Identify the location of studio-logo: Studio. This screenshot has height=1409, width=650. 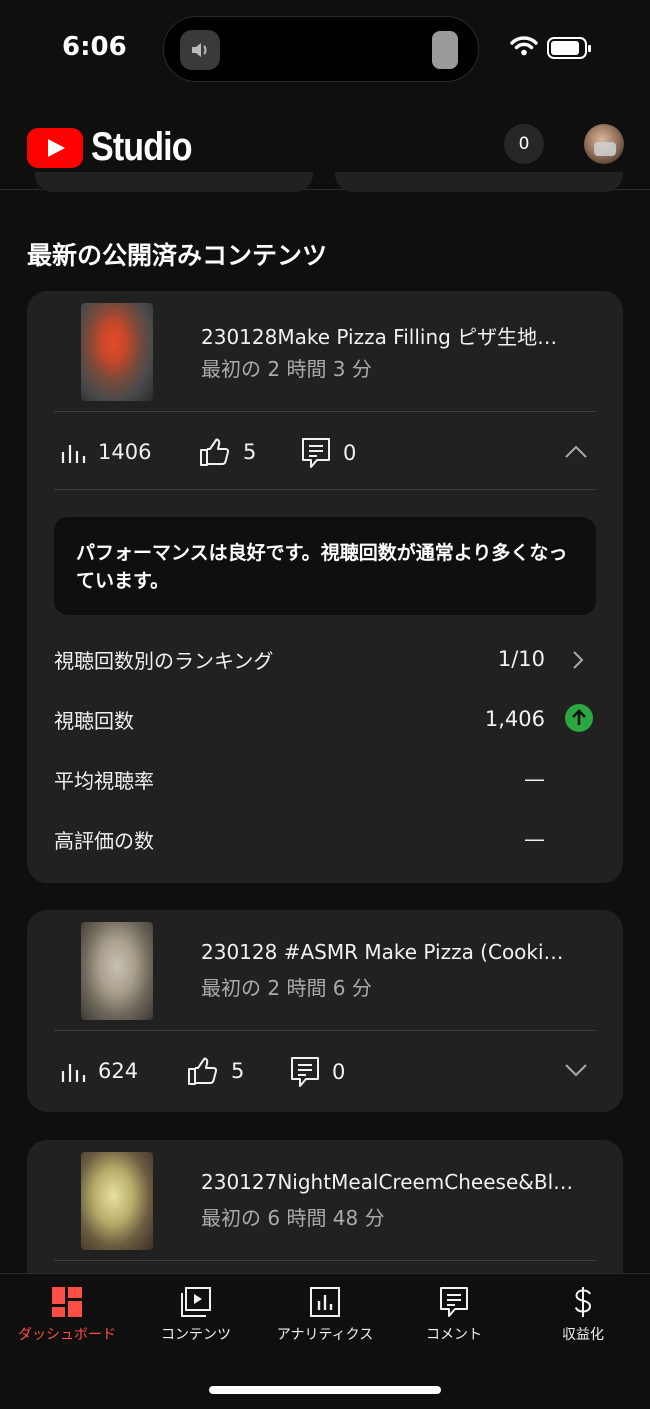
(118, 147).